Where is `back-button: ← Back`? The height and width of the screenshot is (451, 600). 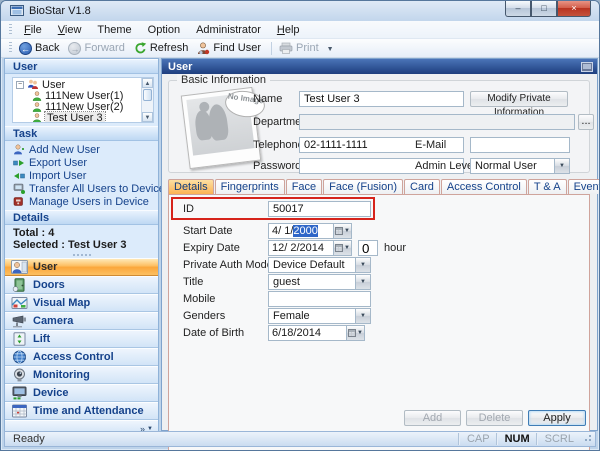
back-button: ← Back is located at coordinates (40, 48).